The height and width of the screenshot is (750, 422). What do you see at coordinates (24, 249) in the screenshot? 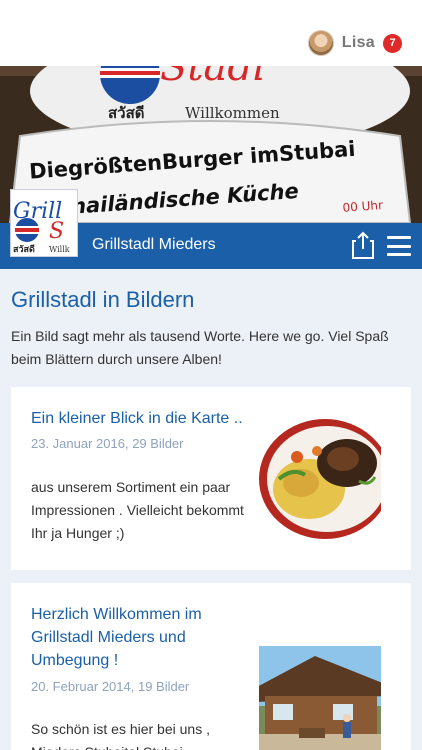
I see `logo-thai-text: สวัสดี` at bounding box center [24, 249].